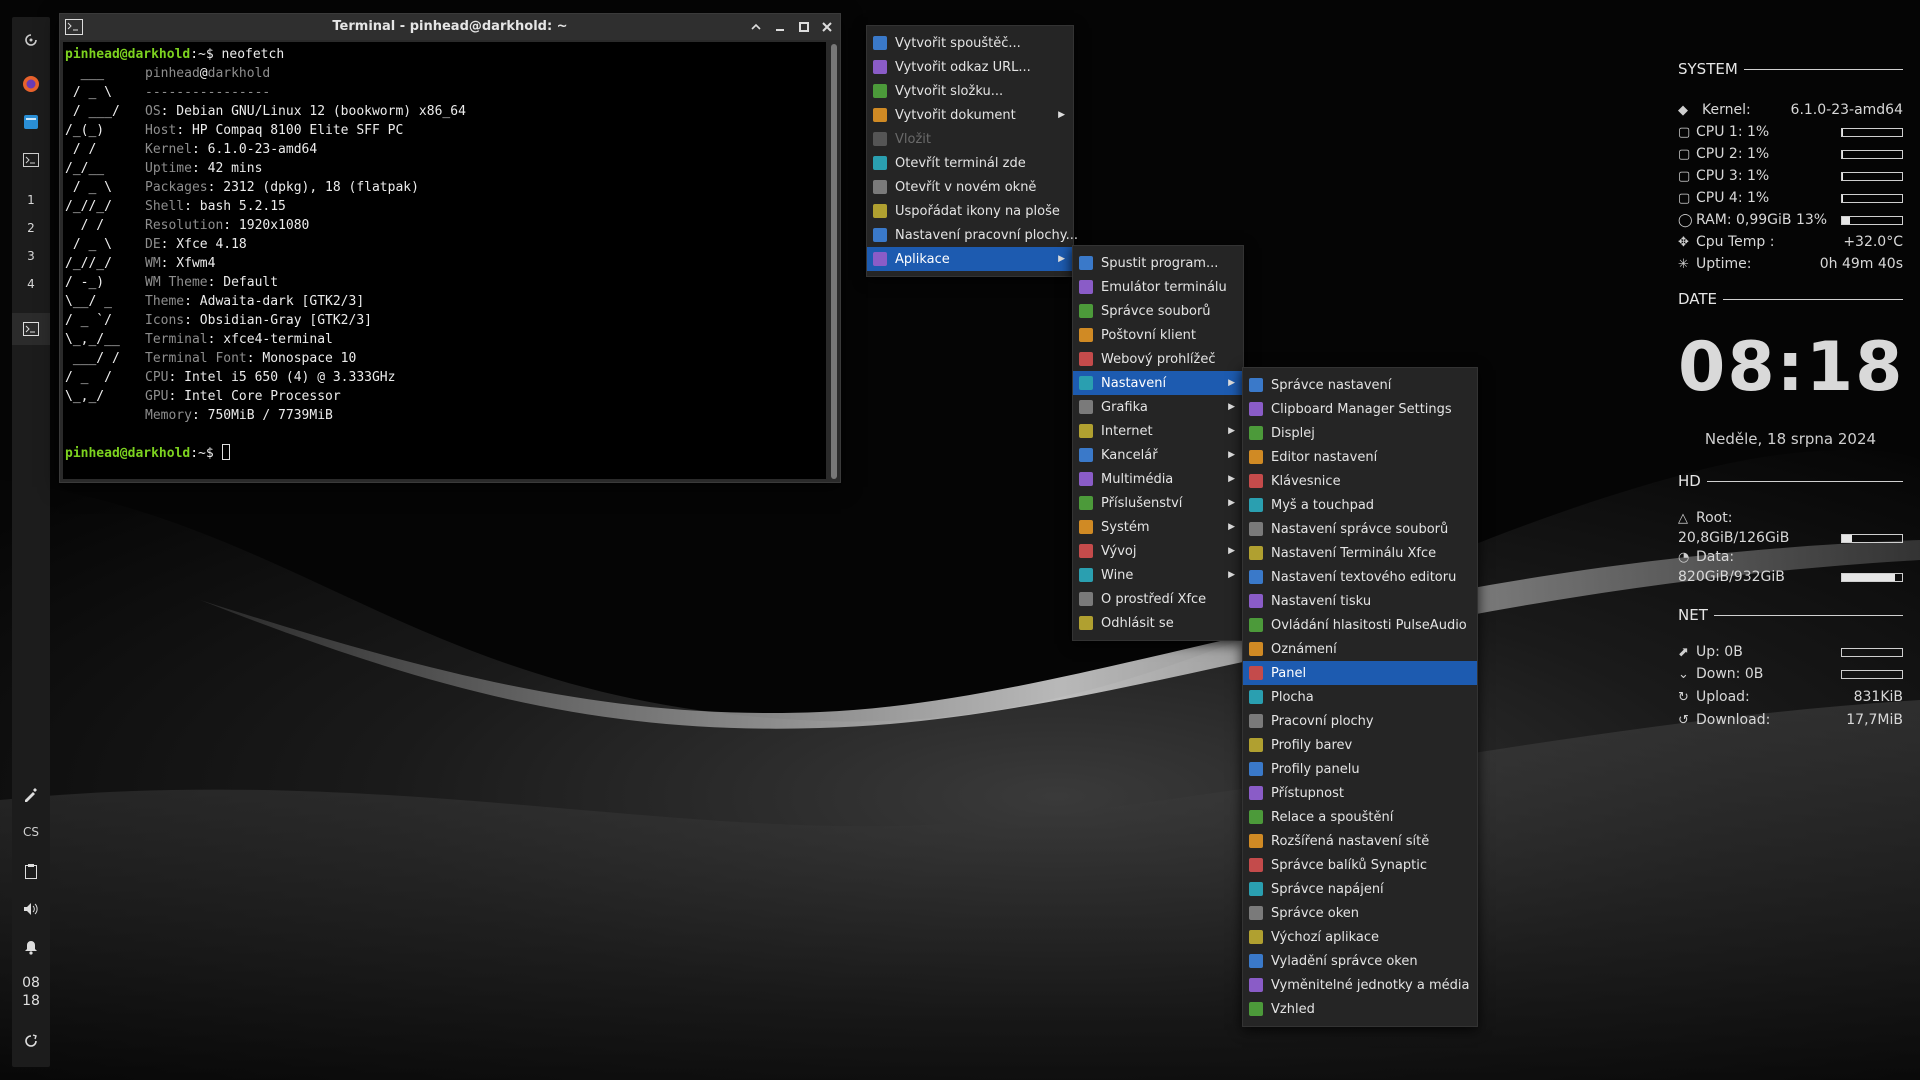  What do you see at coordinates (970, 163) in the screenshot?
I see `desktop-menu-item-terminal: Otevřít terminál zde` at bounding box center [970, 163].